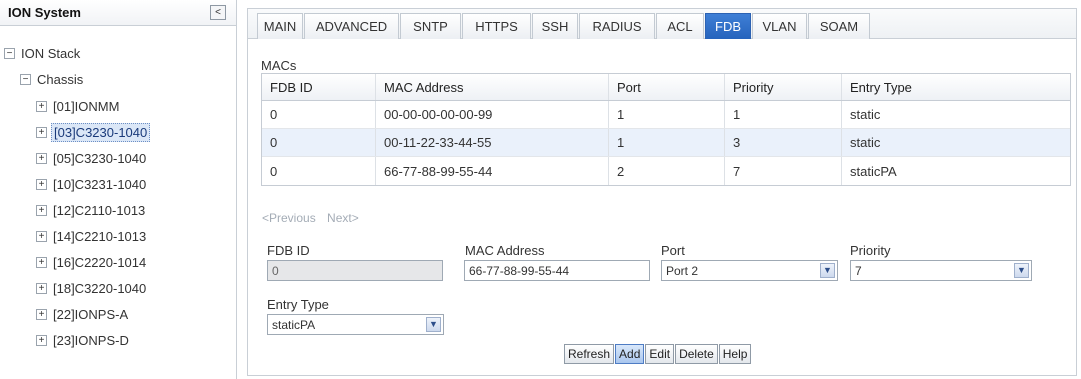 The image size is (1081, 379). What do you see at coordinates (343, 218) in the screenshot?
I see `next-link: Next>` at bounding box center [343, 218].